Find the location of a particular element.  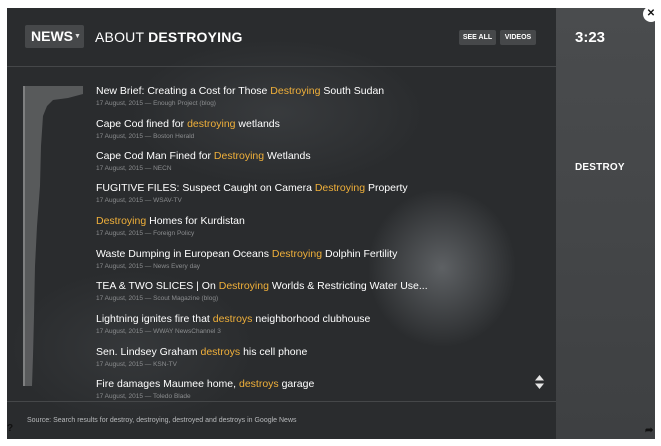

news-label: NEWS is located at coordinates (52, 36).